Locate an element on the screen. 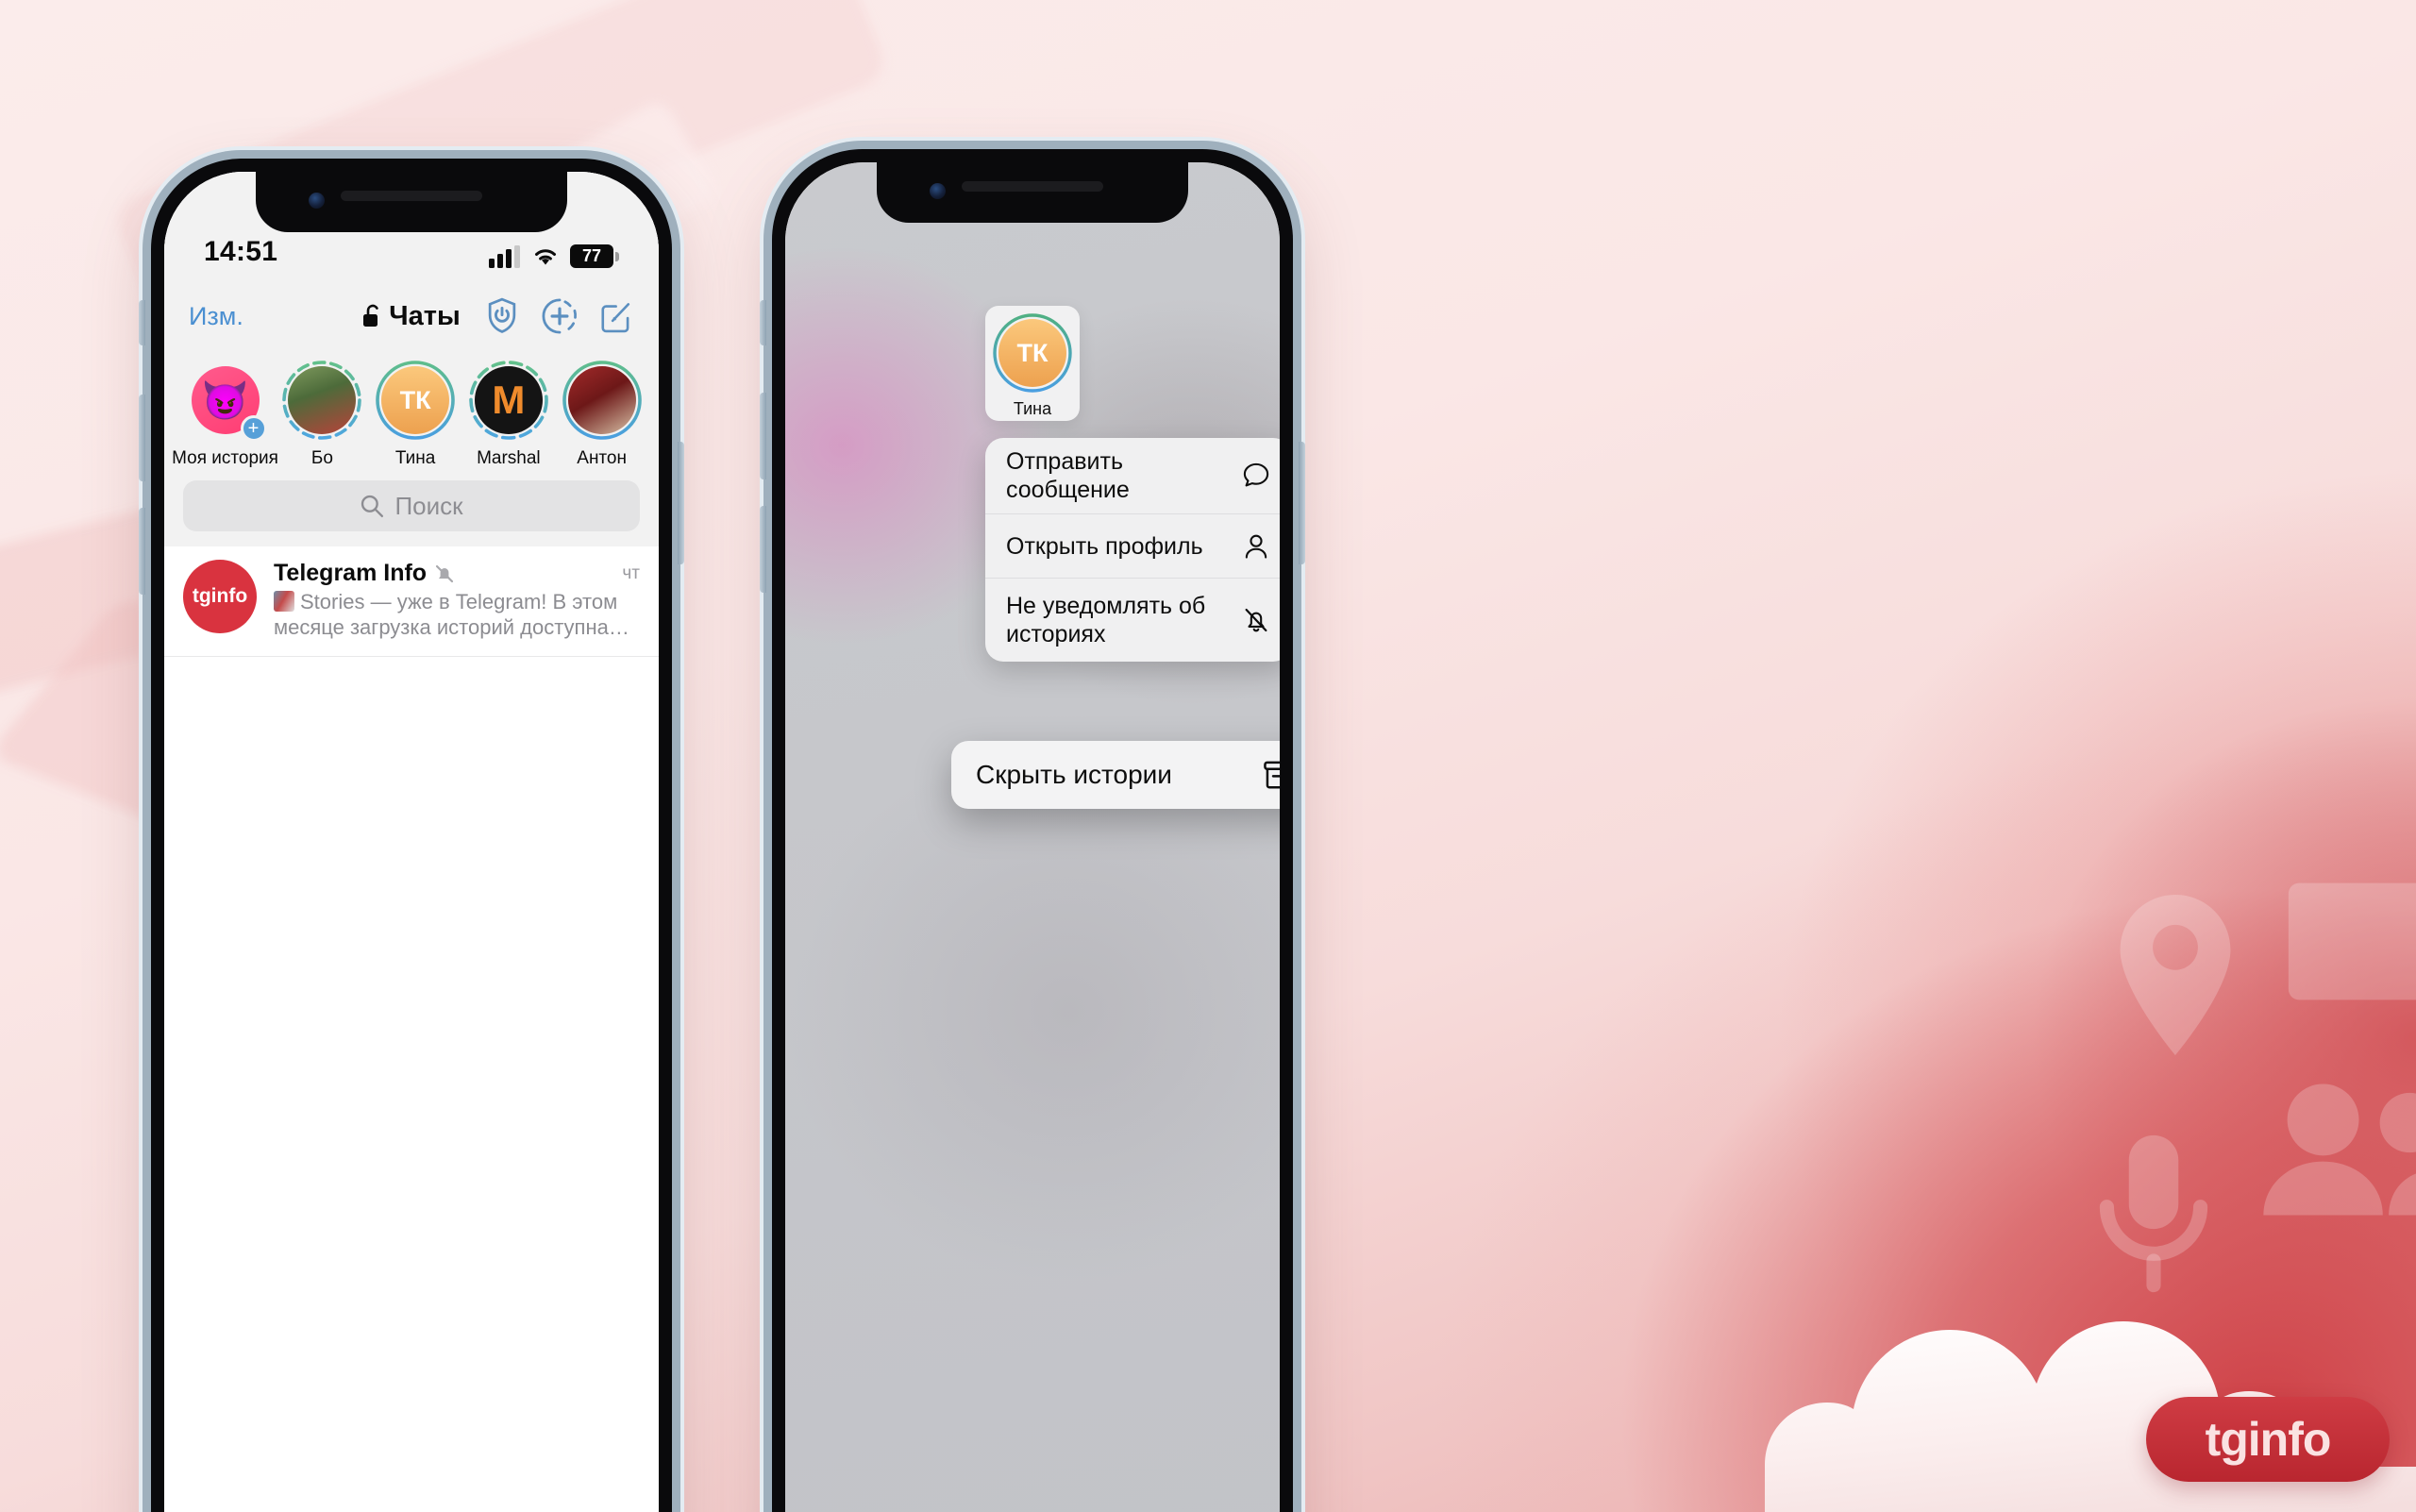 The width and height of the screenshot is (2416, 1512). avatar-initials: M is located at coordinates (509, 400).